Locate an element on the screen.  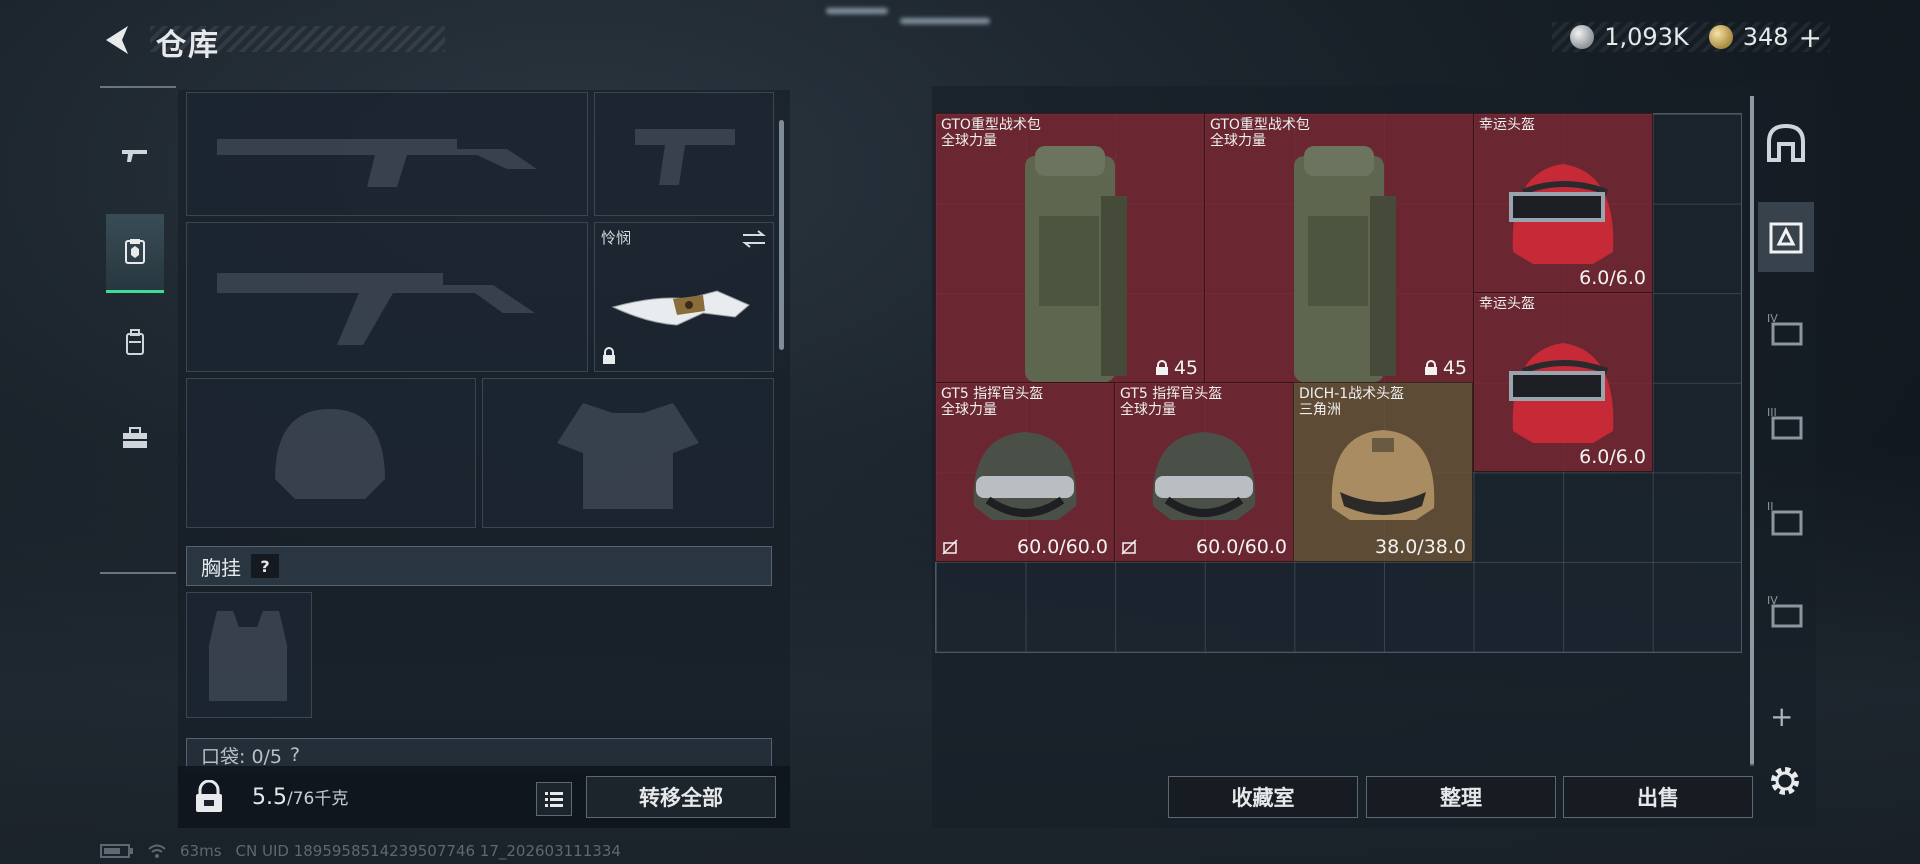
loadout-scrollbar is located at coordinates (781, 235).